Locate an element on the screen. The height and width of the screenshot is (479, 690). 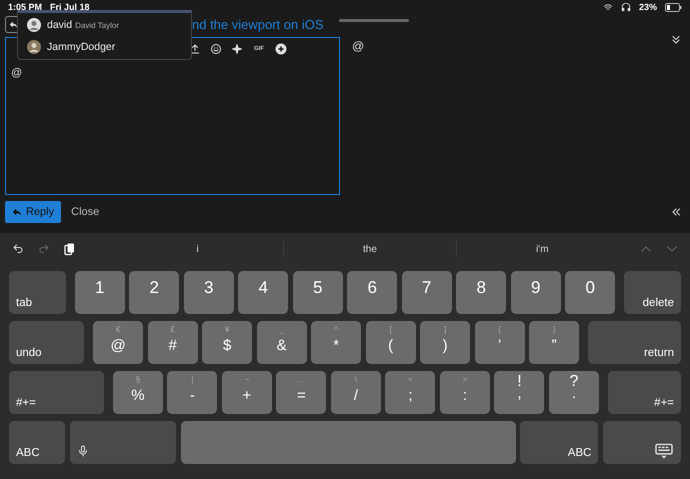
alt-char: _ is located at coordinates (281, 329).